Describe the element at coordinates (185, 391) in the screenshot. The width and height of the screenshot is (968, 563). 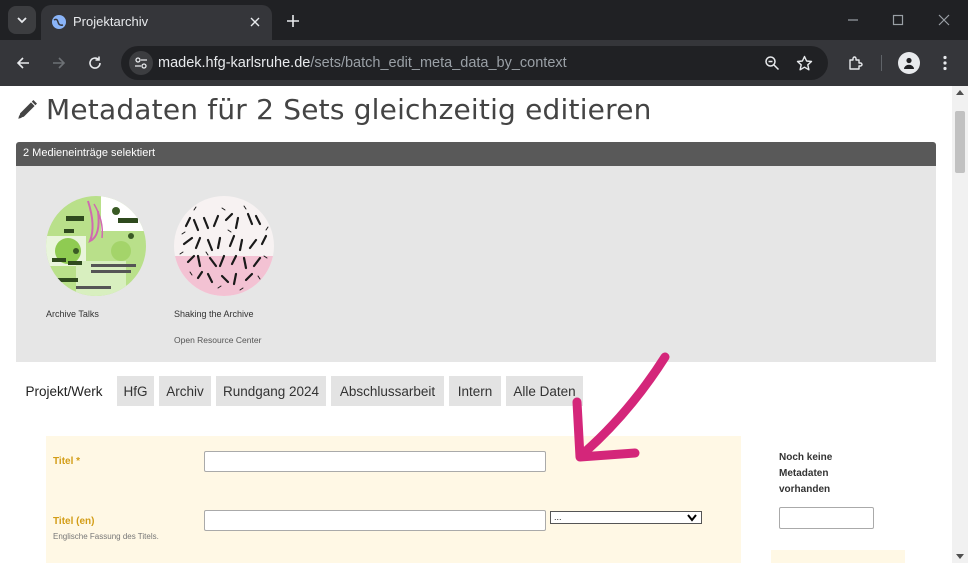
I see `tab-archiv: Archiv` at that location.